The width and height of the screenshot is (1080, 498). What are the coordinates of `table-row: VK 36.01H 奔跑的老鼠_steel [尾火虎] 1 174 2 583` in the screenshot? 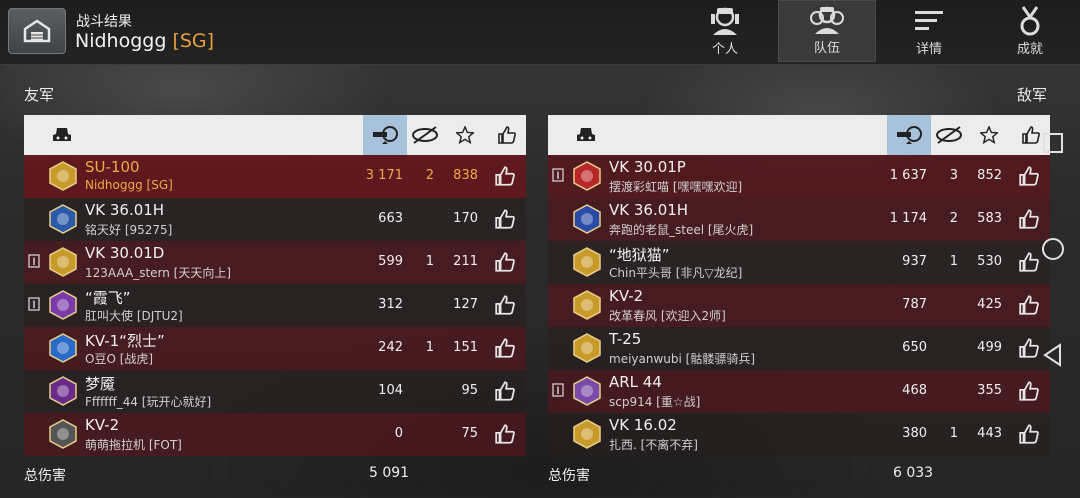 It's located at (799, 219).